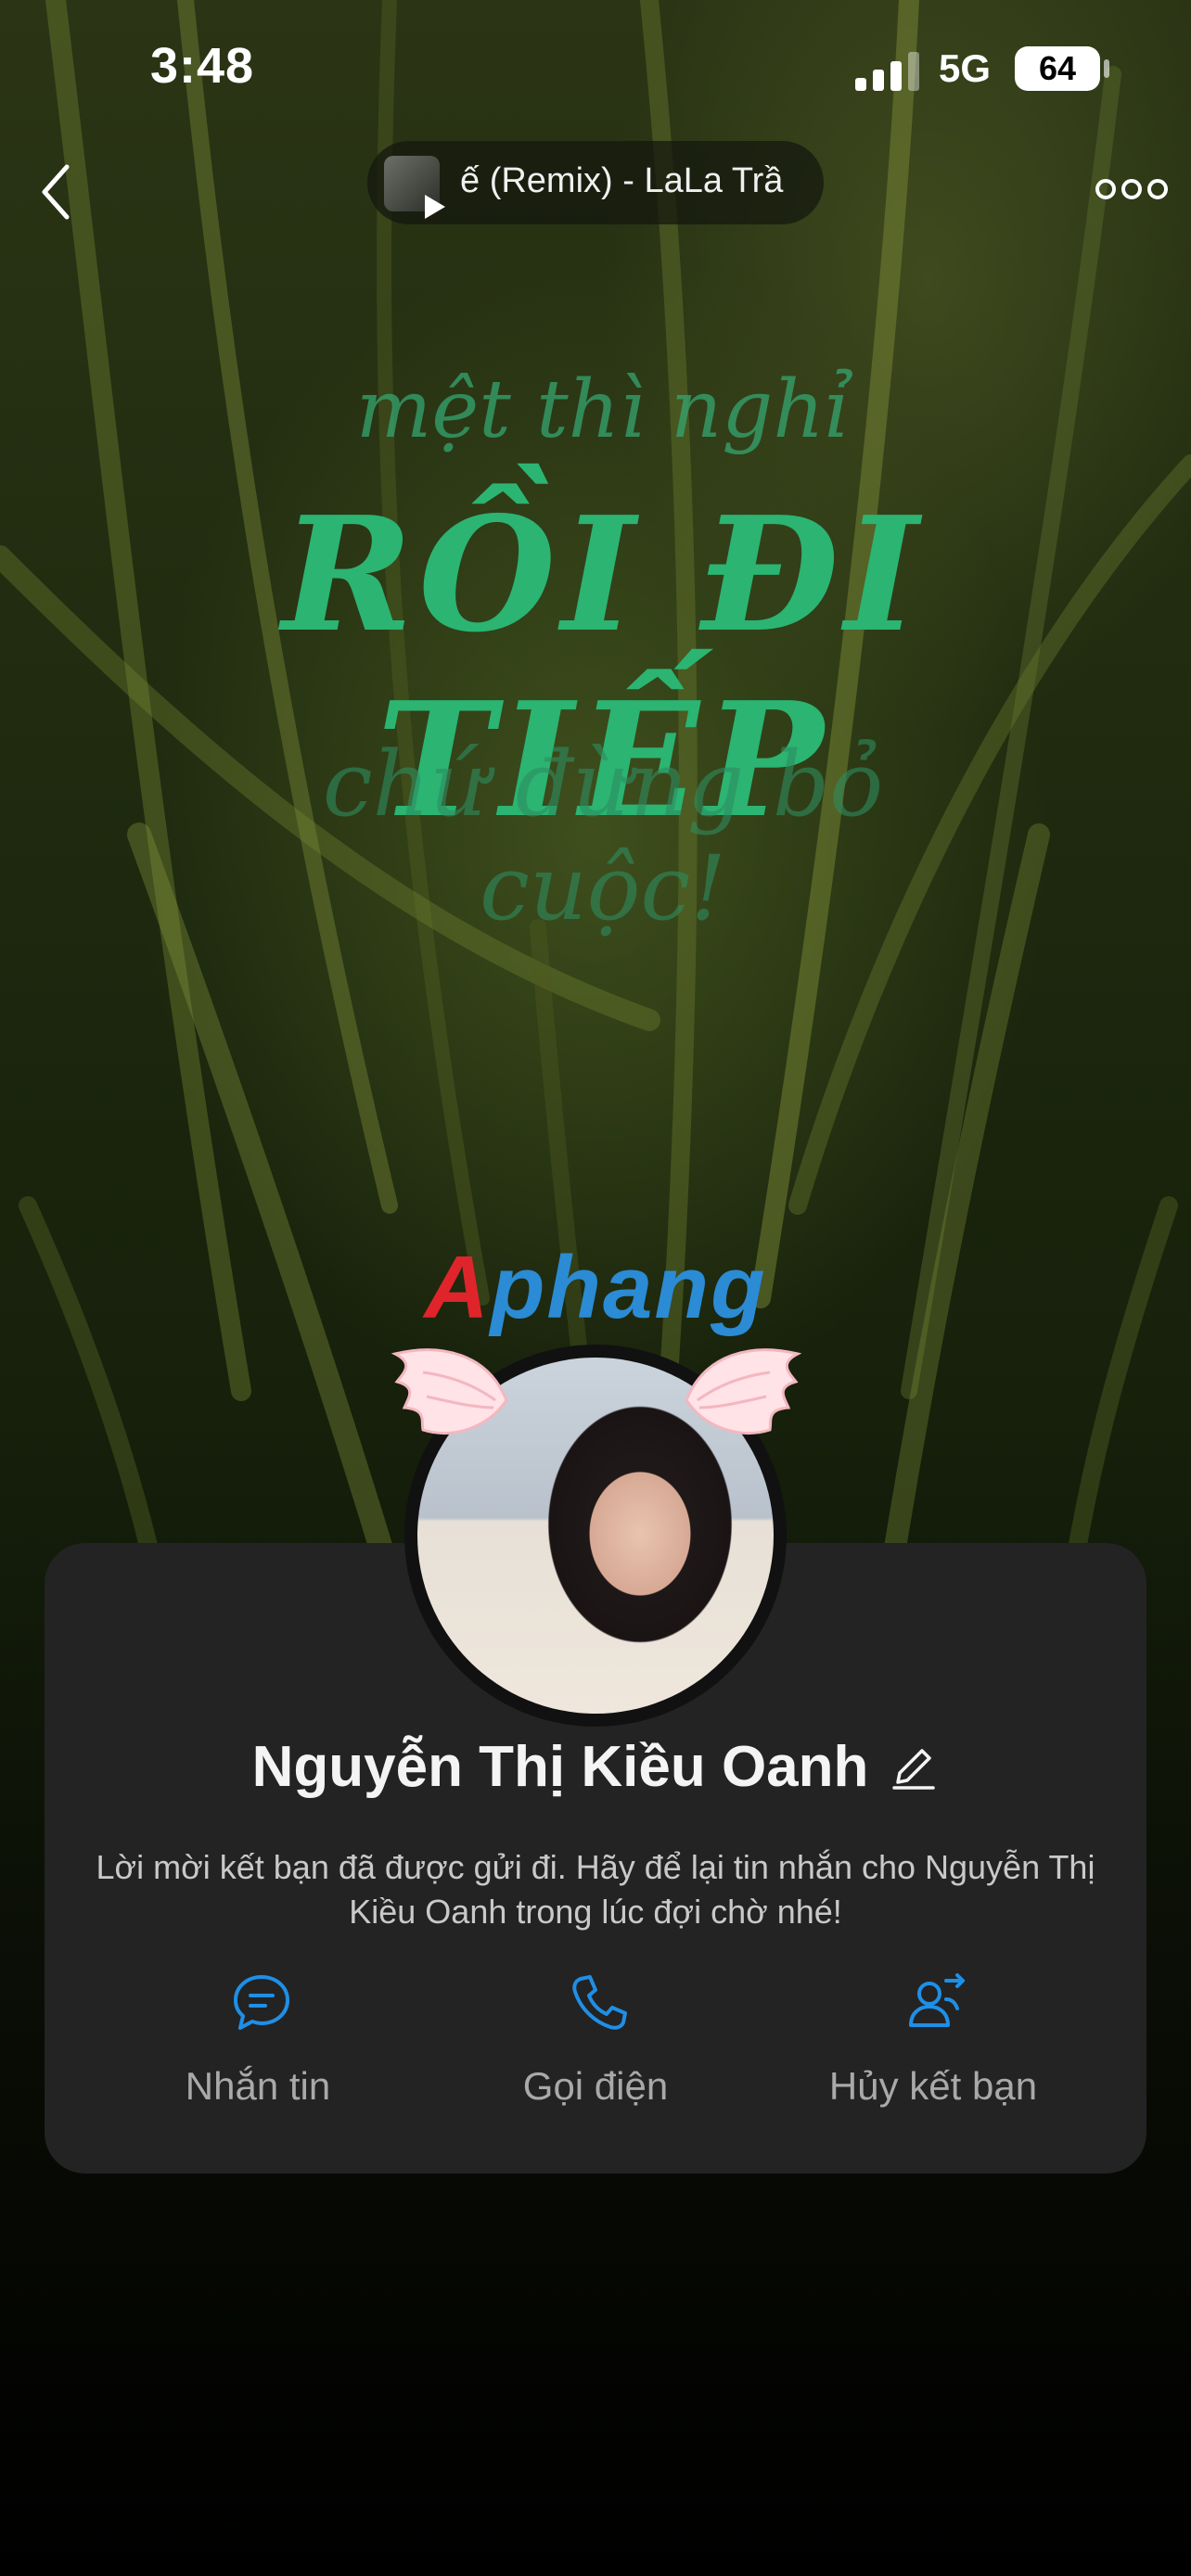 The height and width of the screenshot is (2576, 1191). What do you see at coordinates (457, 1287) in the screenshot?
I see `watermark-initial: A` at bounding box center [457, 1287].